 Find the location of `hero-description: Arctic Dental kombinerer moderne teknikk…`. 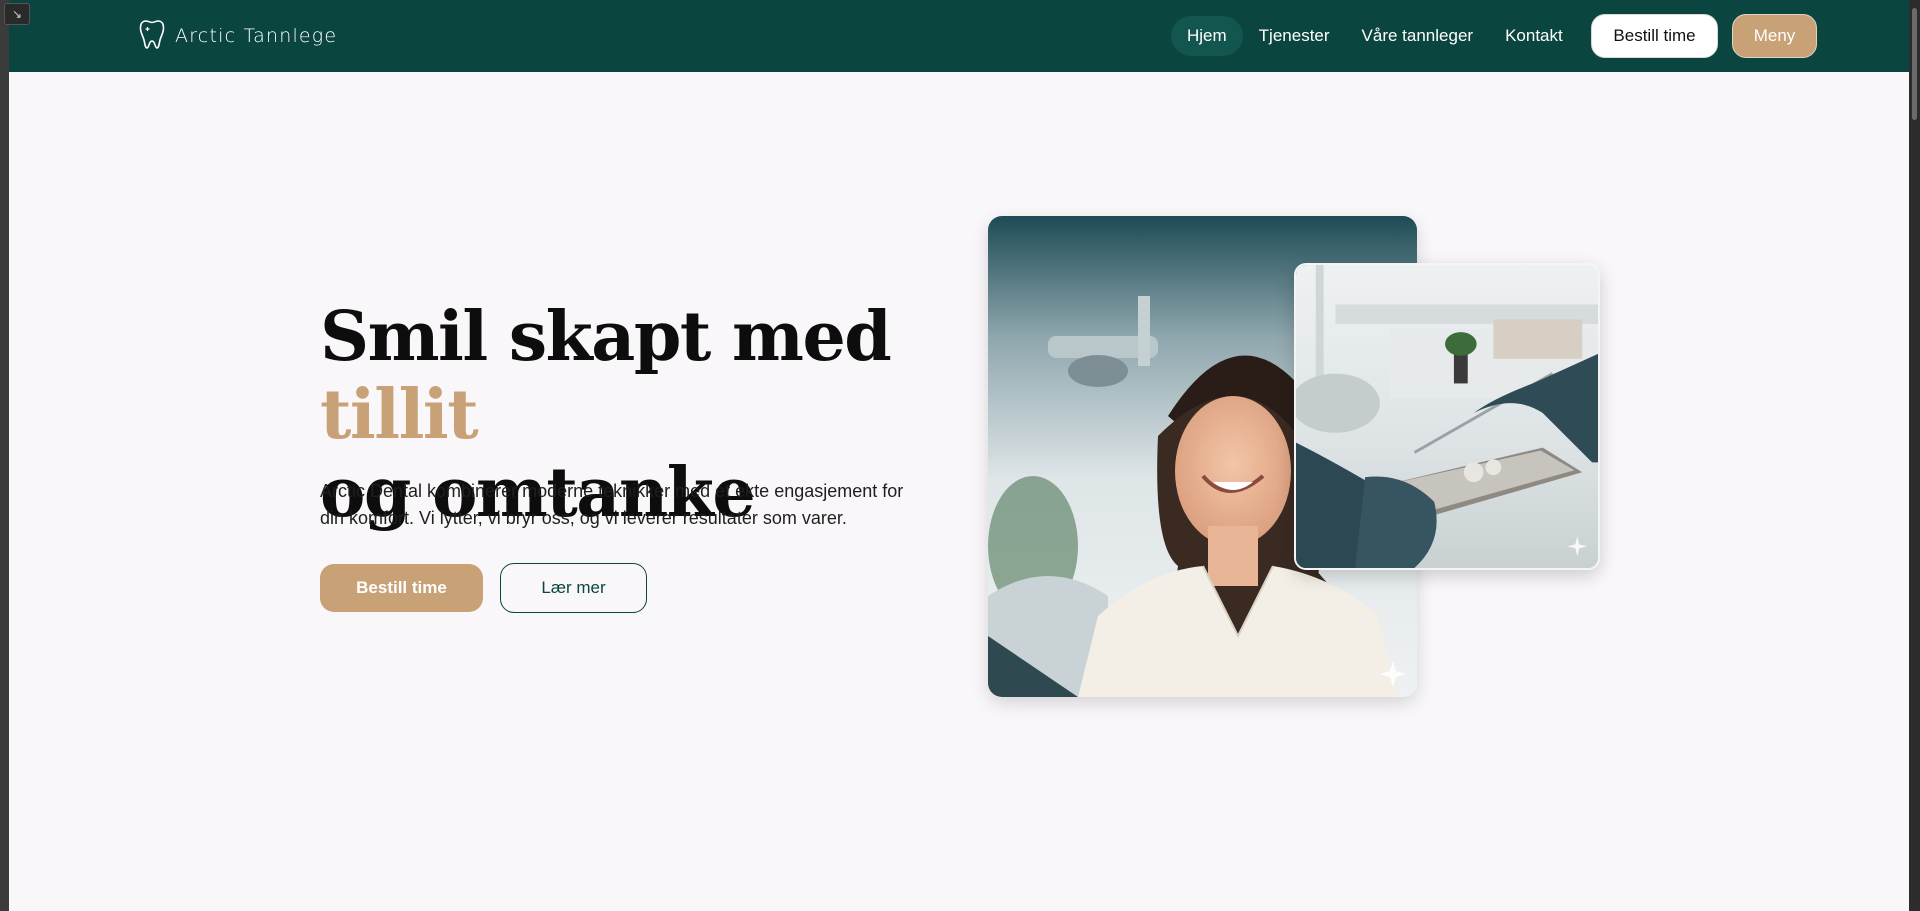

hero-description: Arctic Dental kombinerer moderne teknikk… is located at coordinates (612, 504).